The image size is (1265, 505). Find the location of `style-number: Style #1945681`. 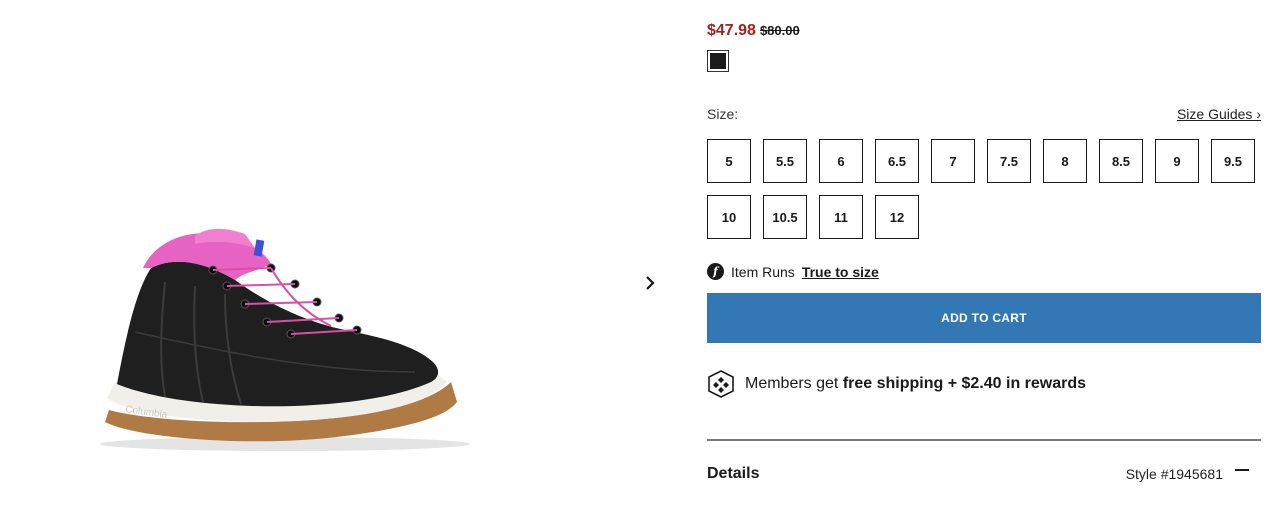

style-number: Style #1945681 is located at coordinates (1174, 474).